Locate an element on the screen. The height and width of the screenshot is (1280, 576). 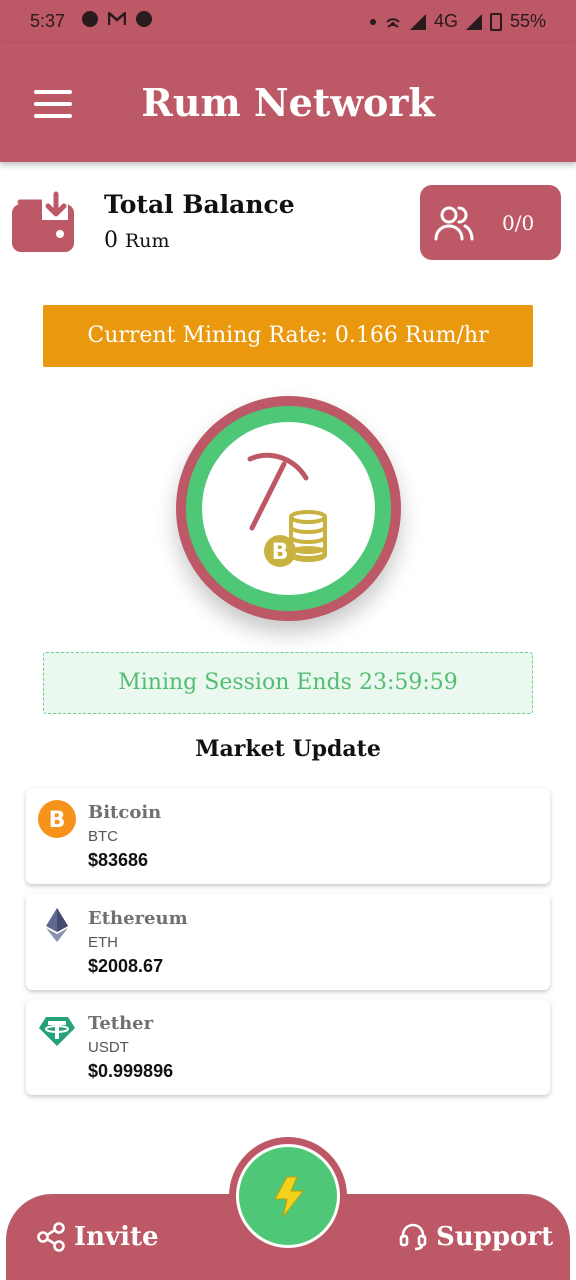
notification-icons is located at coordinates (117, 19).